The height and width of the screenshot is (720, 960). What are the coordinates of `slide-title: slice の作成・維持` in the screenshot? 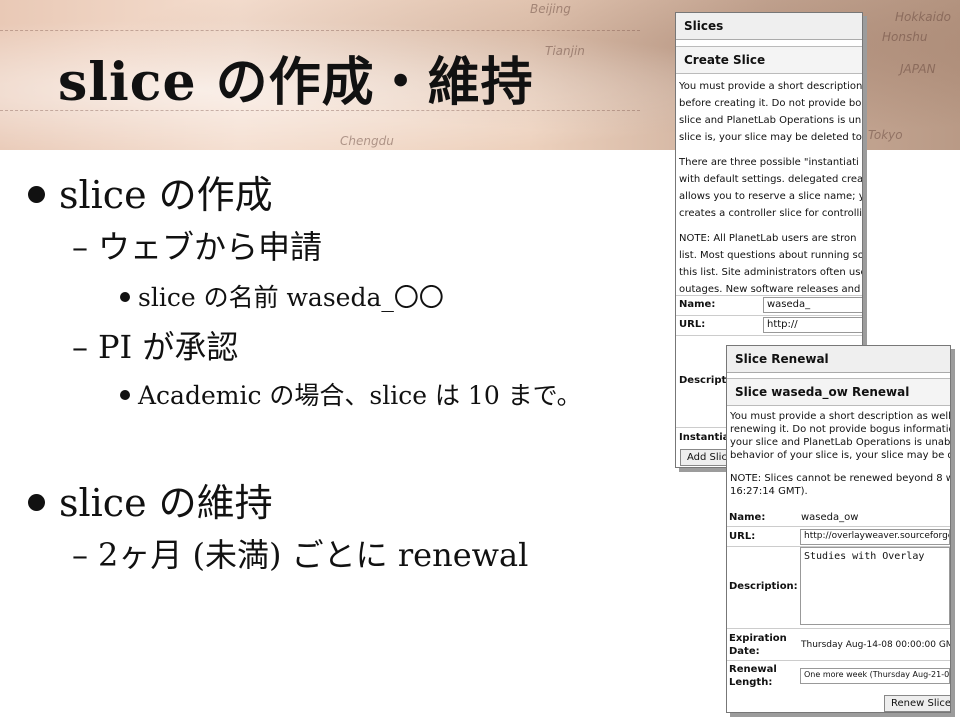 It's located at (296, 82).